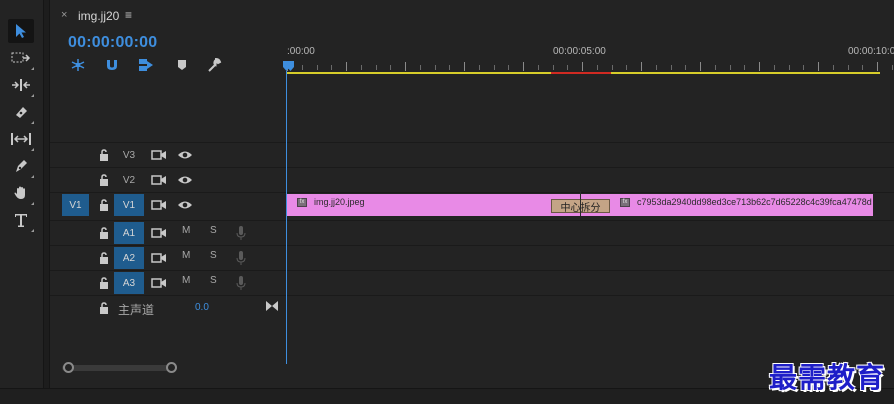 The image size is (894, 404). What do you see at coordinates (182, 65) in the screenshot?
I see `marker-icon` at bounding box center [182, 65].